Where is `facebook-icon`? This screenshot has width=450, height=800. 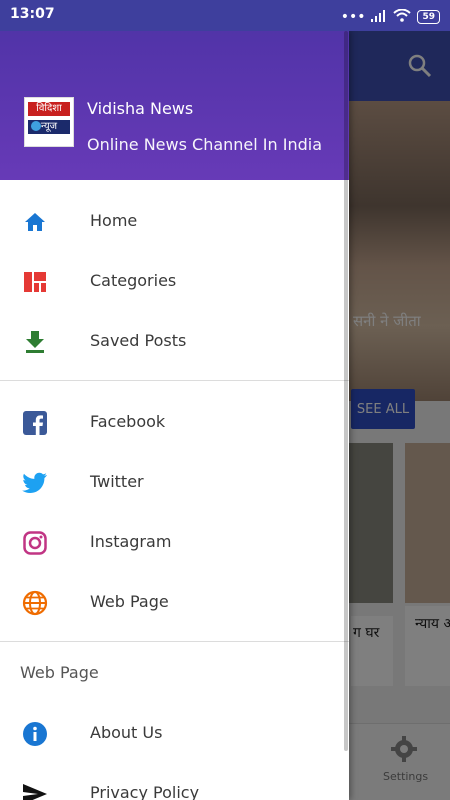
facebook-icon is located at coordinates (35, 423).